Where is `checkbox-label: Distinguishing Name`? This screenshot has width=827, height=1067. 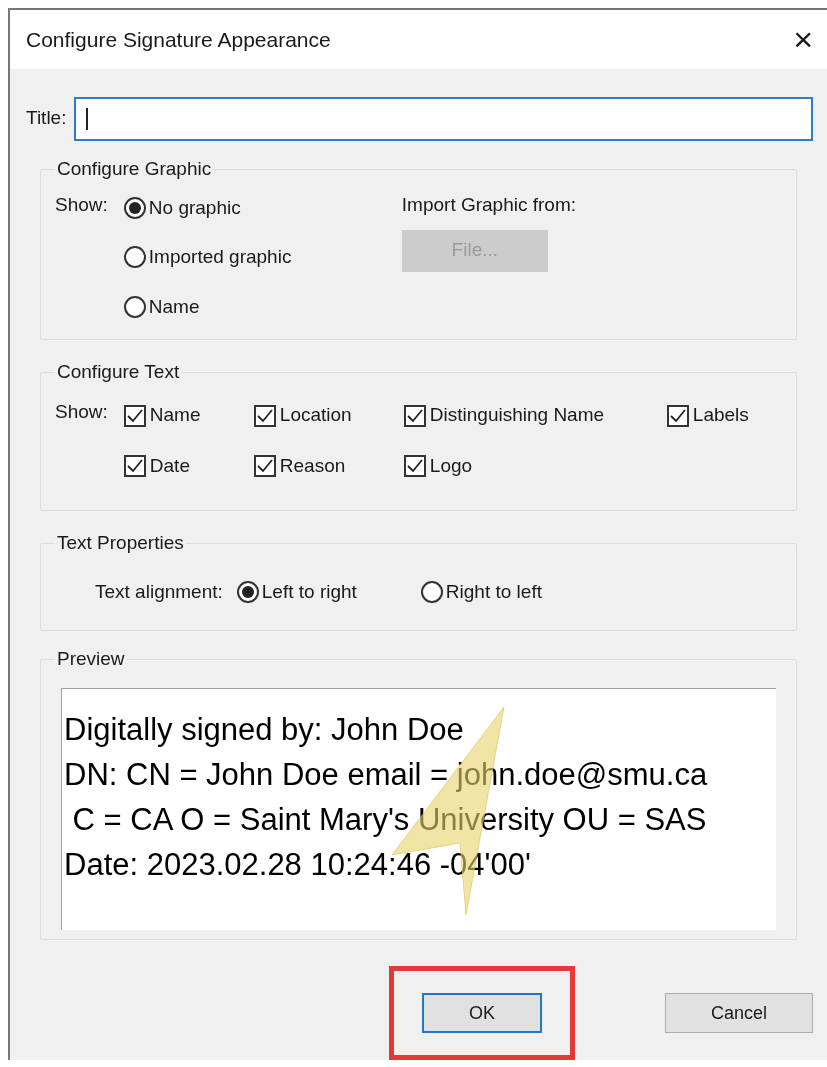 checkbox-label: Distinguishing Name is located at coordinates (517, 415).